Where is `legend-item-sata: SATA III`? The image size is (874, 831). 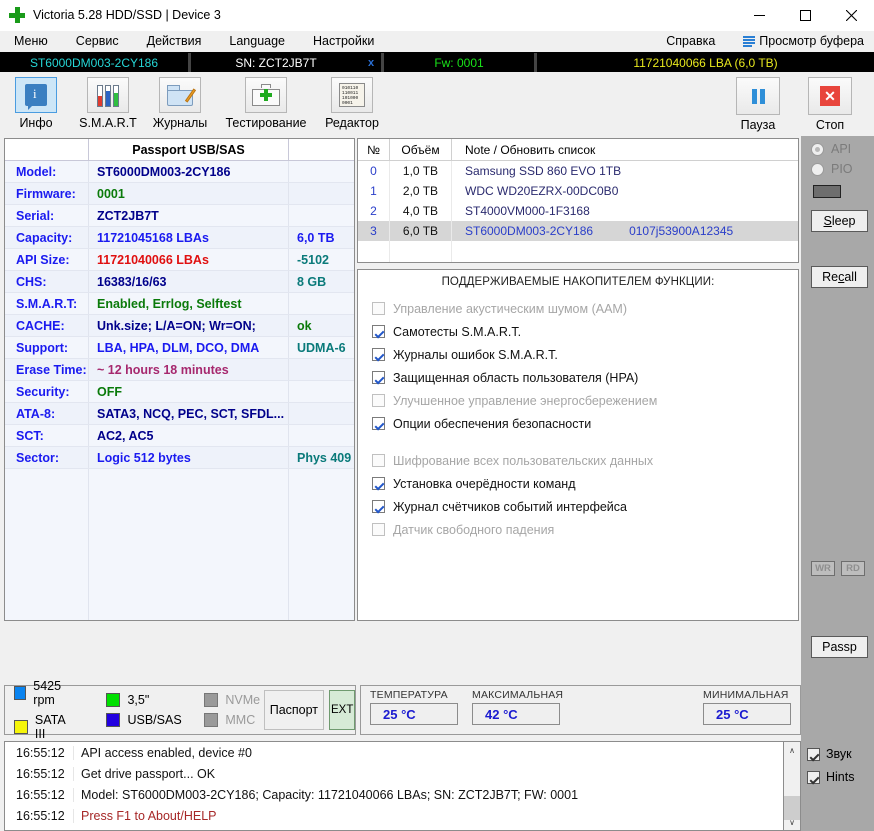
legend-item-sata: SATA III is located at coordinates (46, 727).